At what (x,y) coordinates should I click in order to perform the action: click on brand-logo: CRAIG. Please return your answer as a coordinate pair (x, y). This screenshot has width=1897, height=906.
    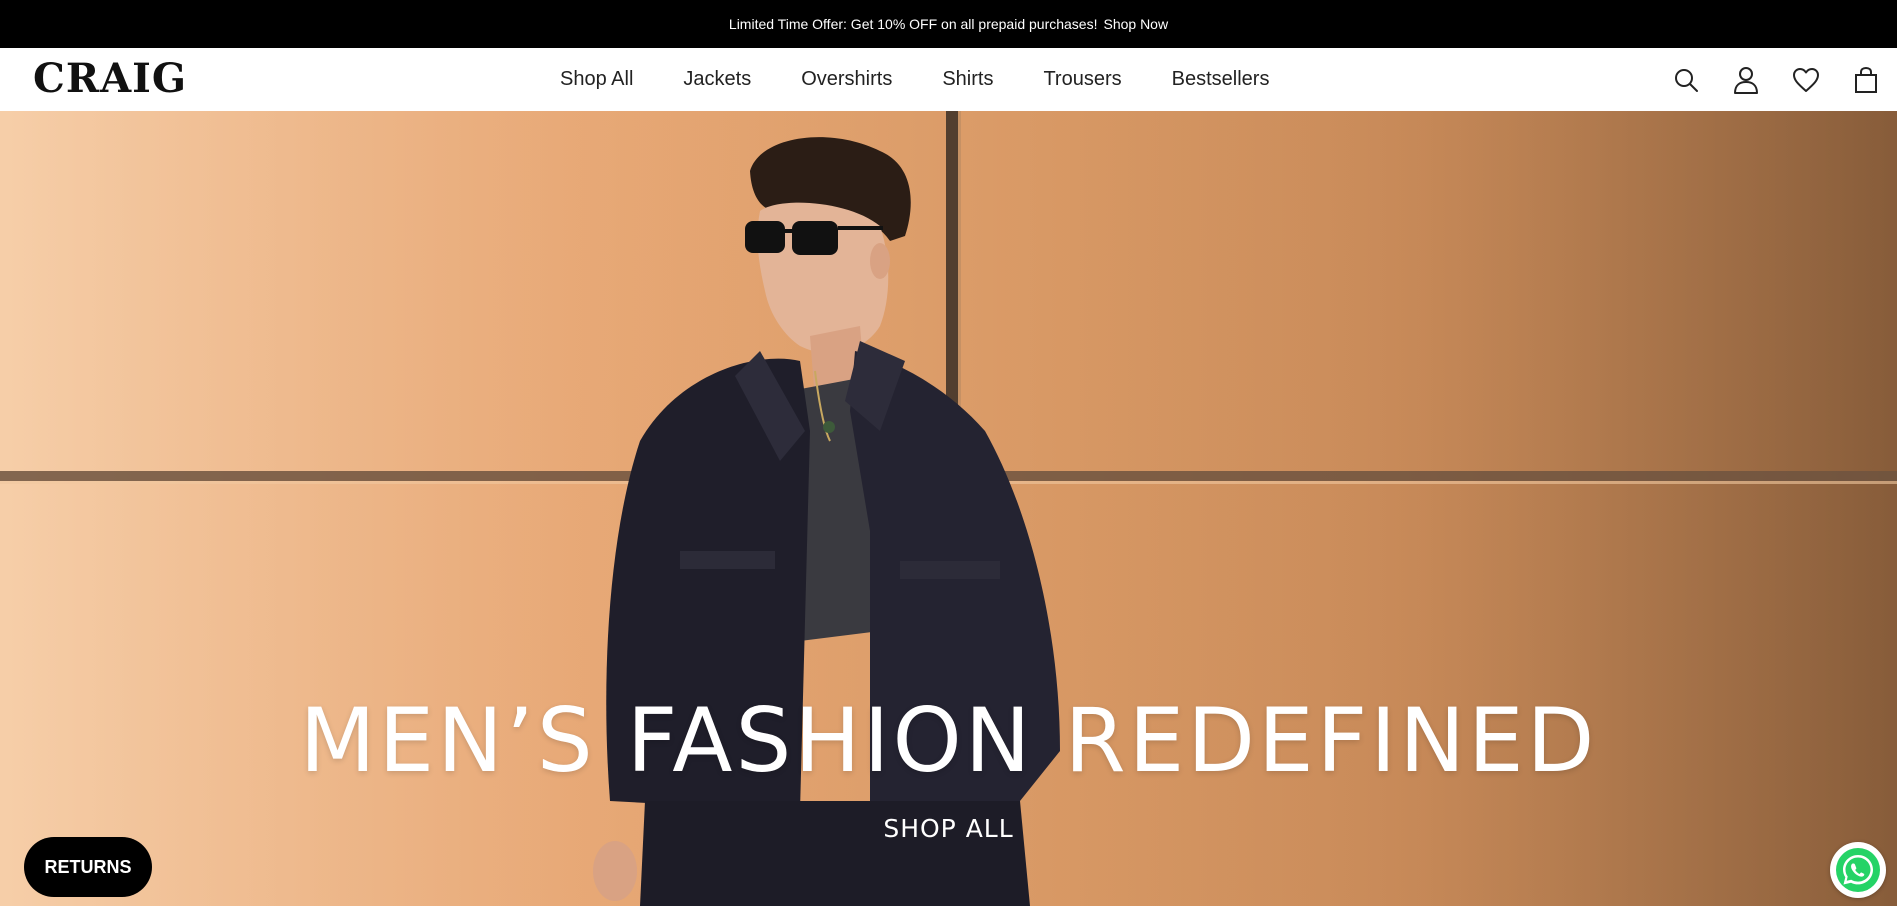
    Looking at the image, I should click on (110, 79).